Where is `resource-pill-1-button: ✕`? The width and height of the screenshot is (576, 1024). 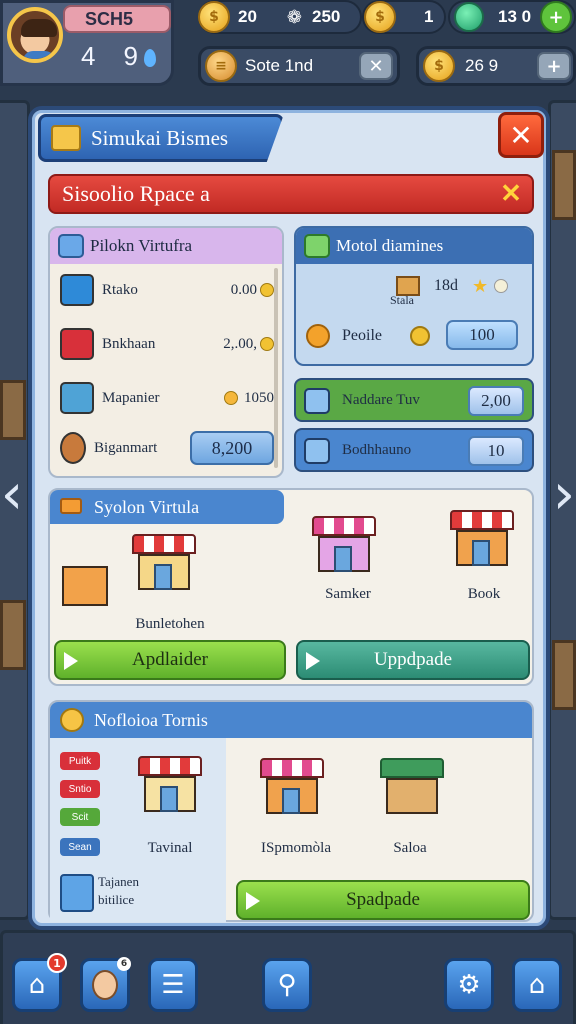 resource-pill-1-button: ✕ is located at coordinates (376, 66).